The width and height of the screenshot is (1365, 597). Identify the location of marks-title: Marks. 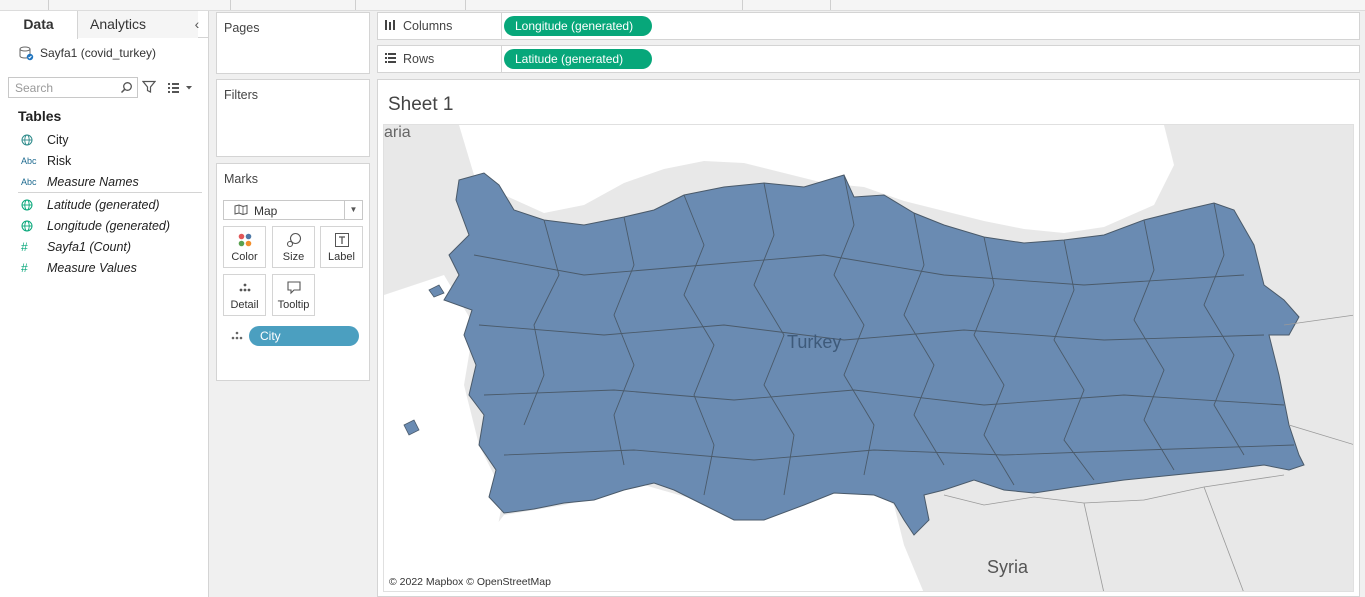
(241, 179).